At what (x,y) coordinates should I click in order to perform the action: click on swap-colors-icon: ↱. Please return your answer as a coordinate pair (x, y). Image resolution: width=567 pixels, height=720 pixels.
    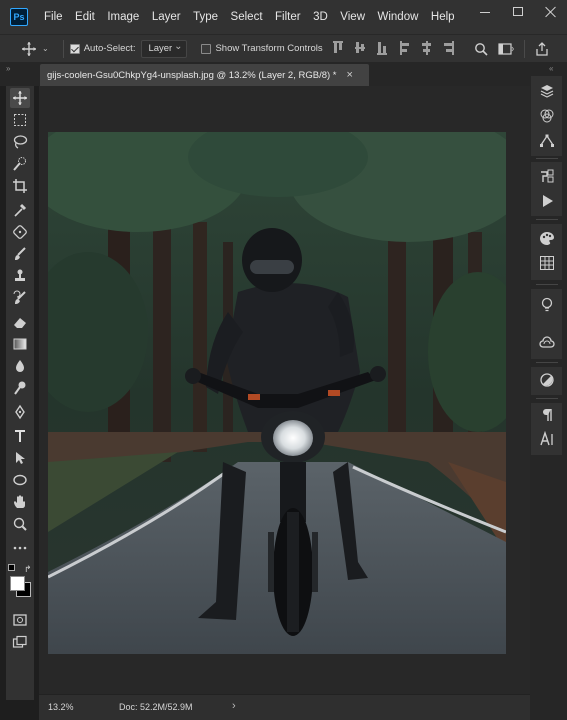
    Looking at the image, I should click on (28, 569).